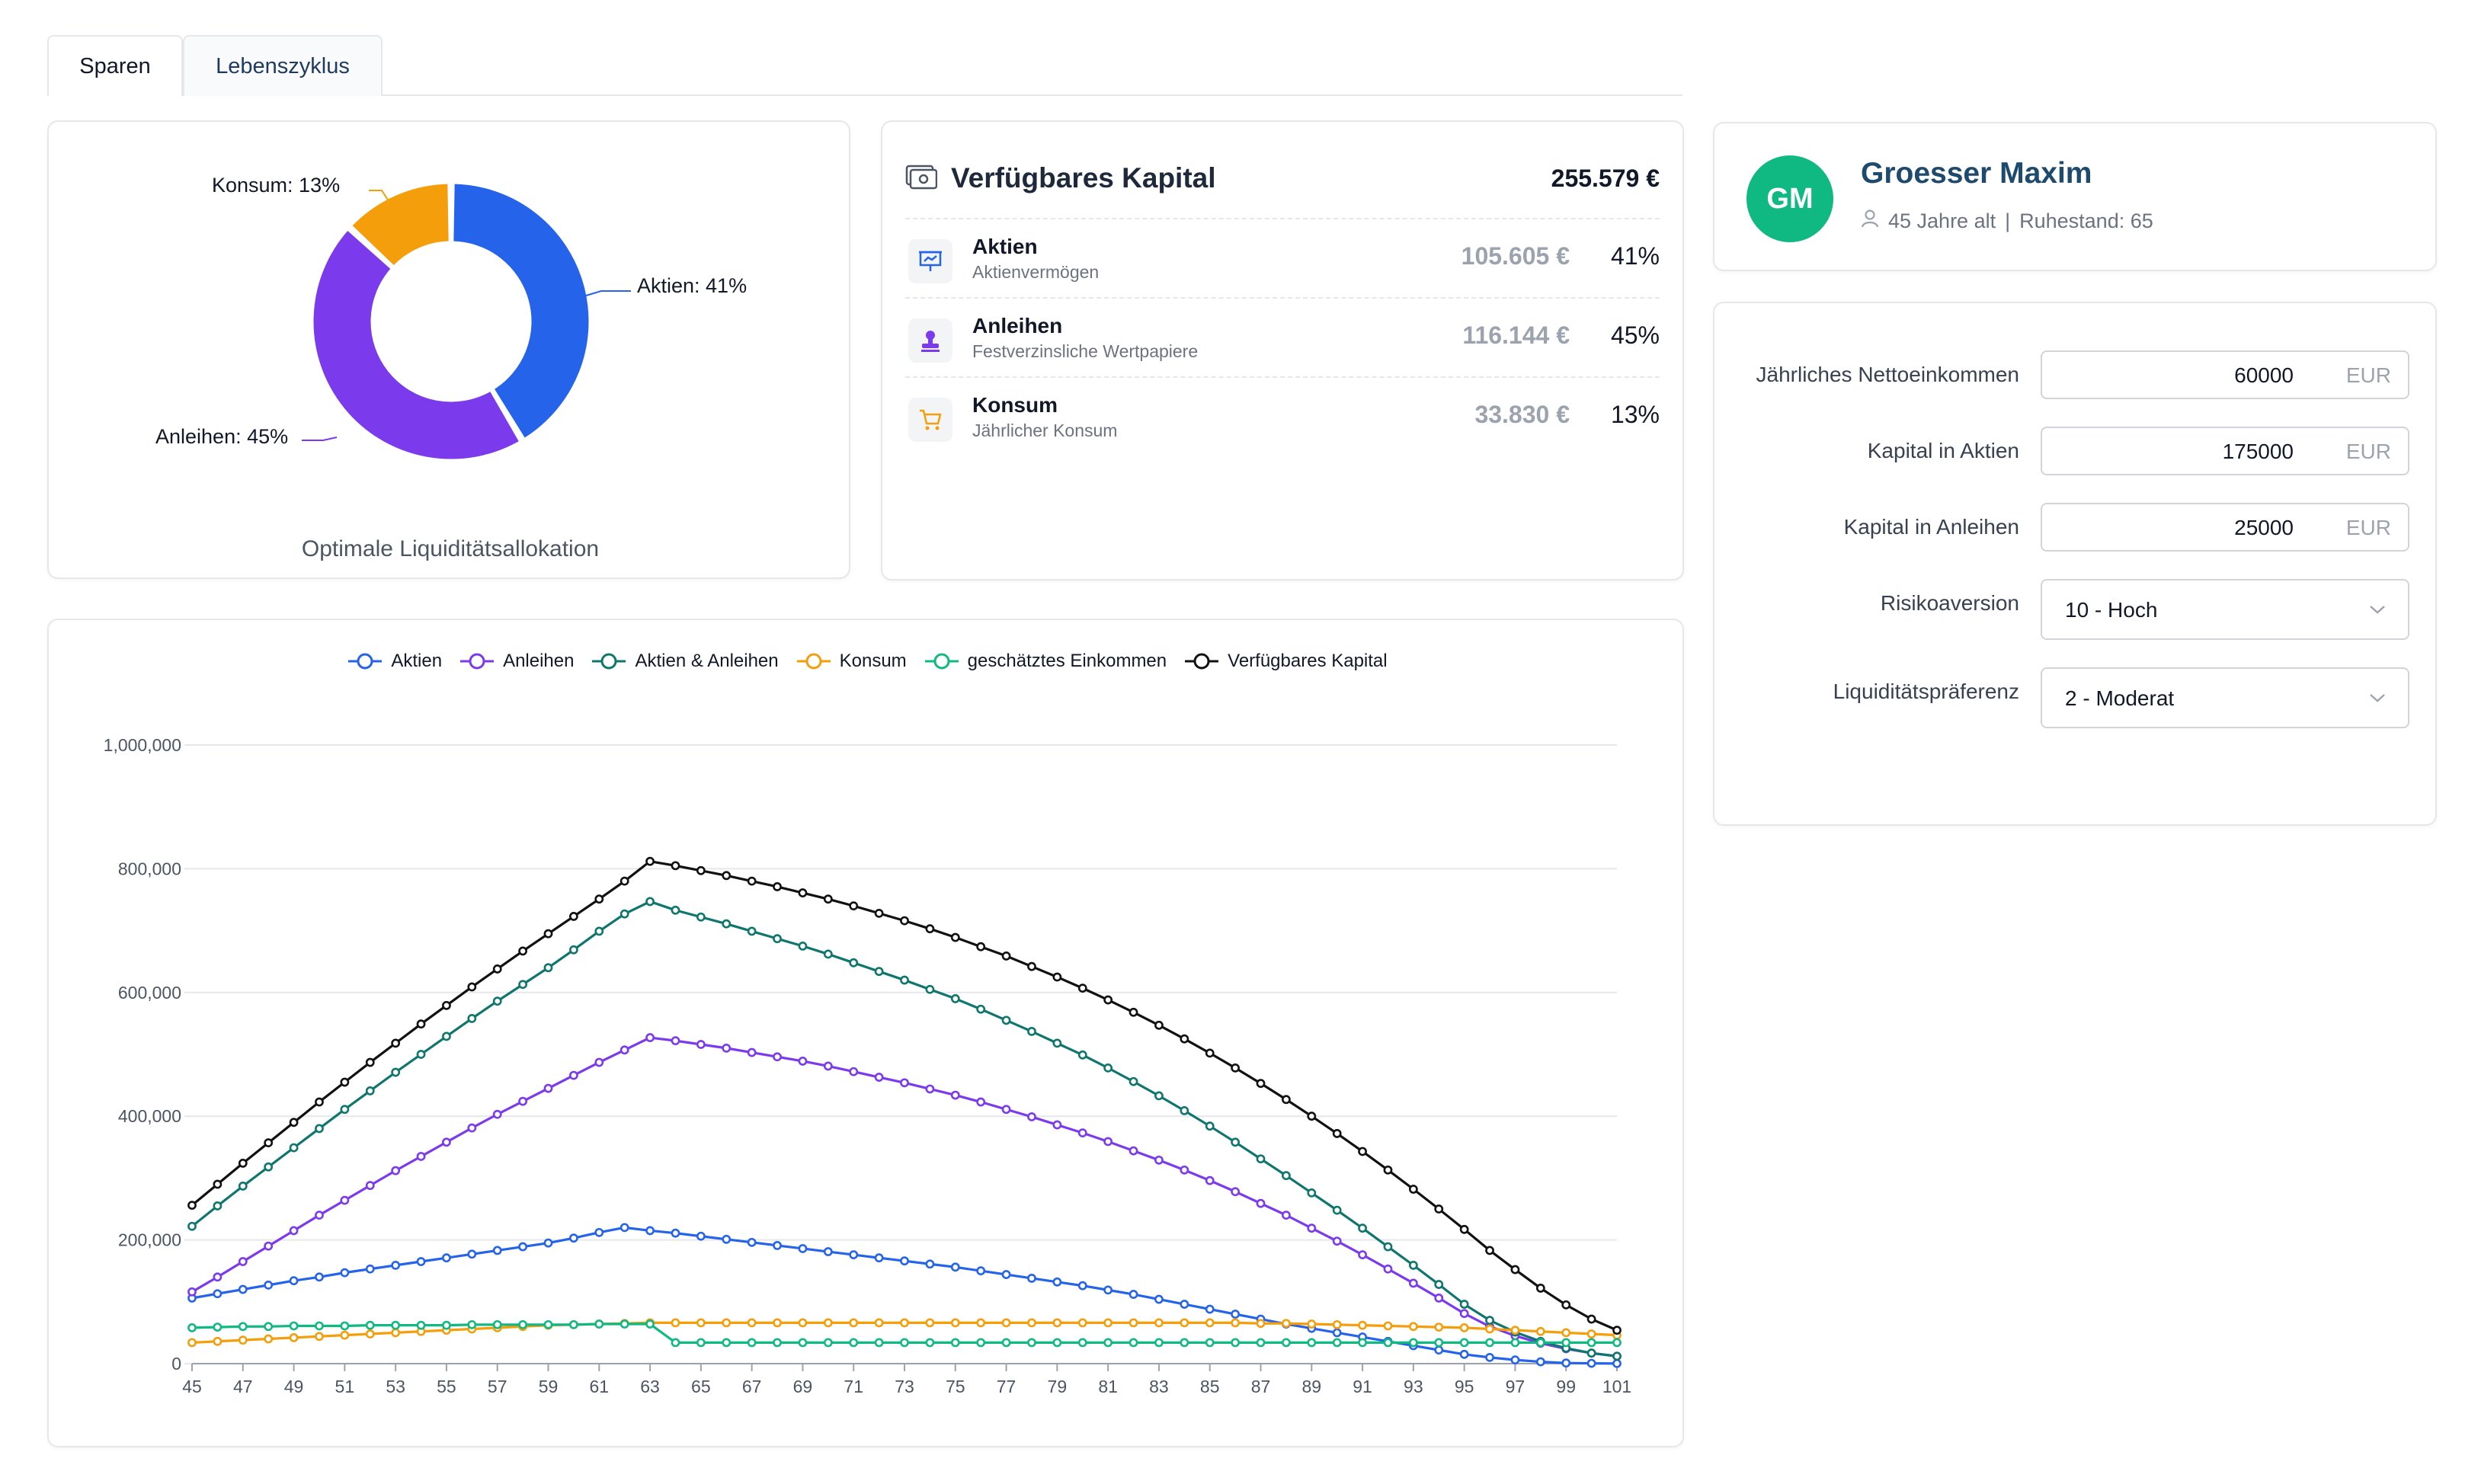 Image resolution: width=2478 pixels, height=1484 pixels. I want to click on risk-select: 10 - Hoch, so click(2225, 609).